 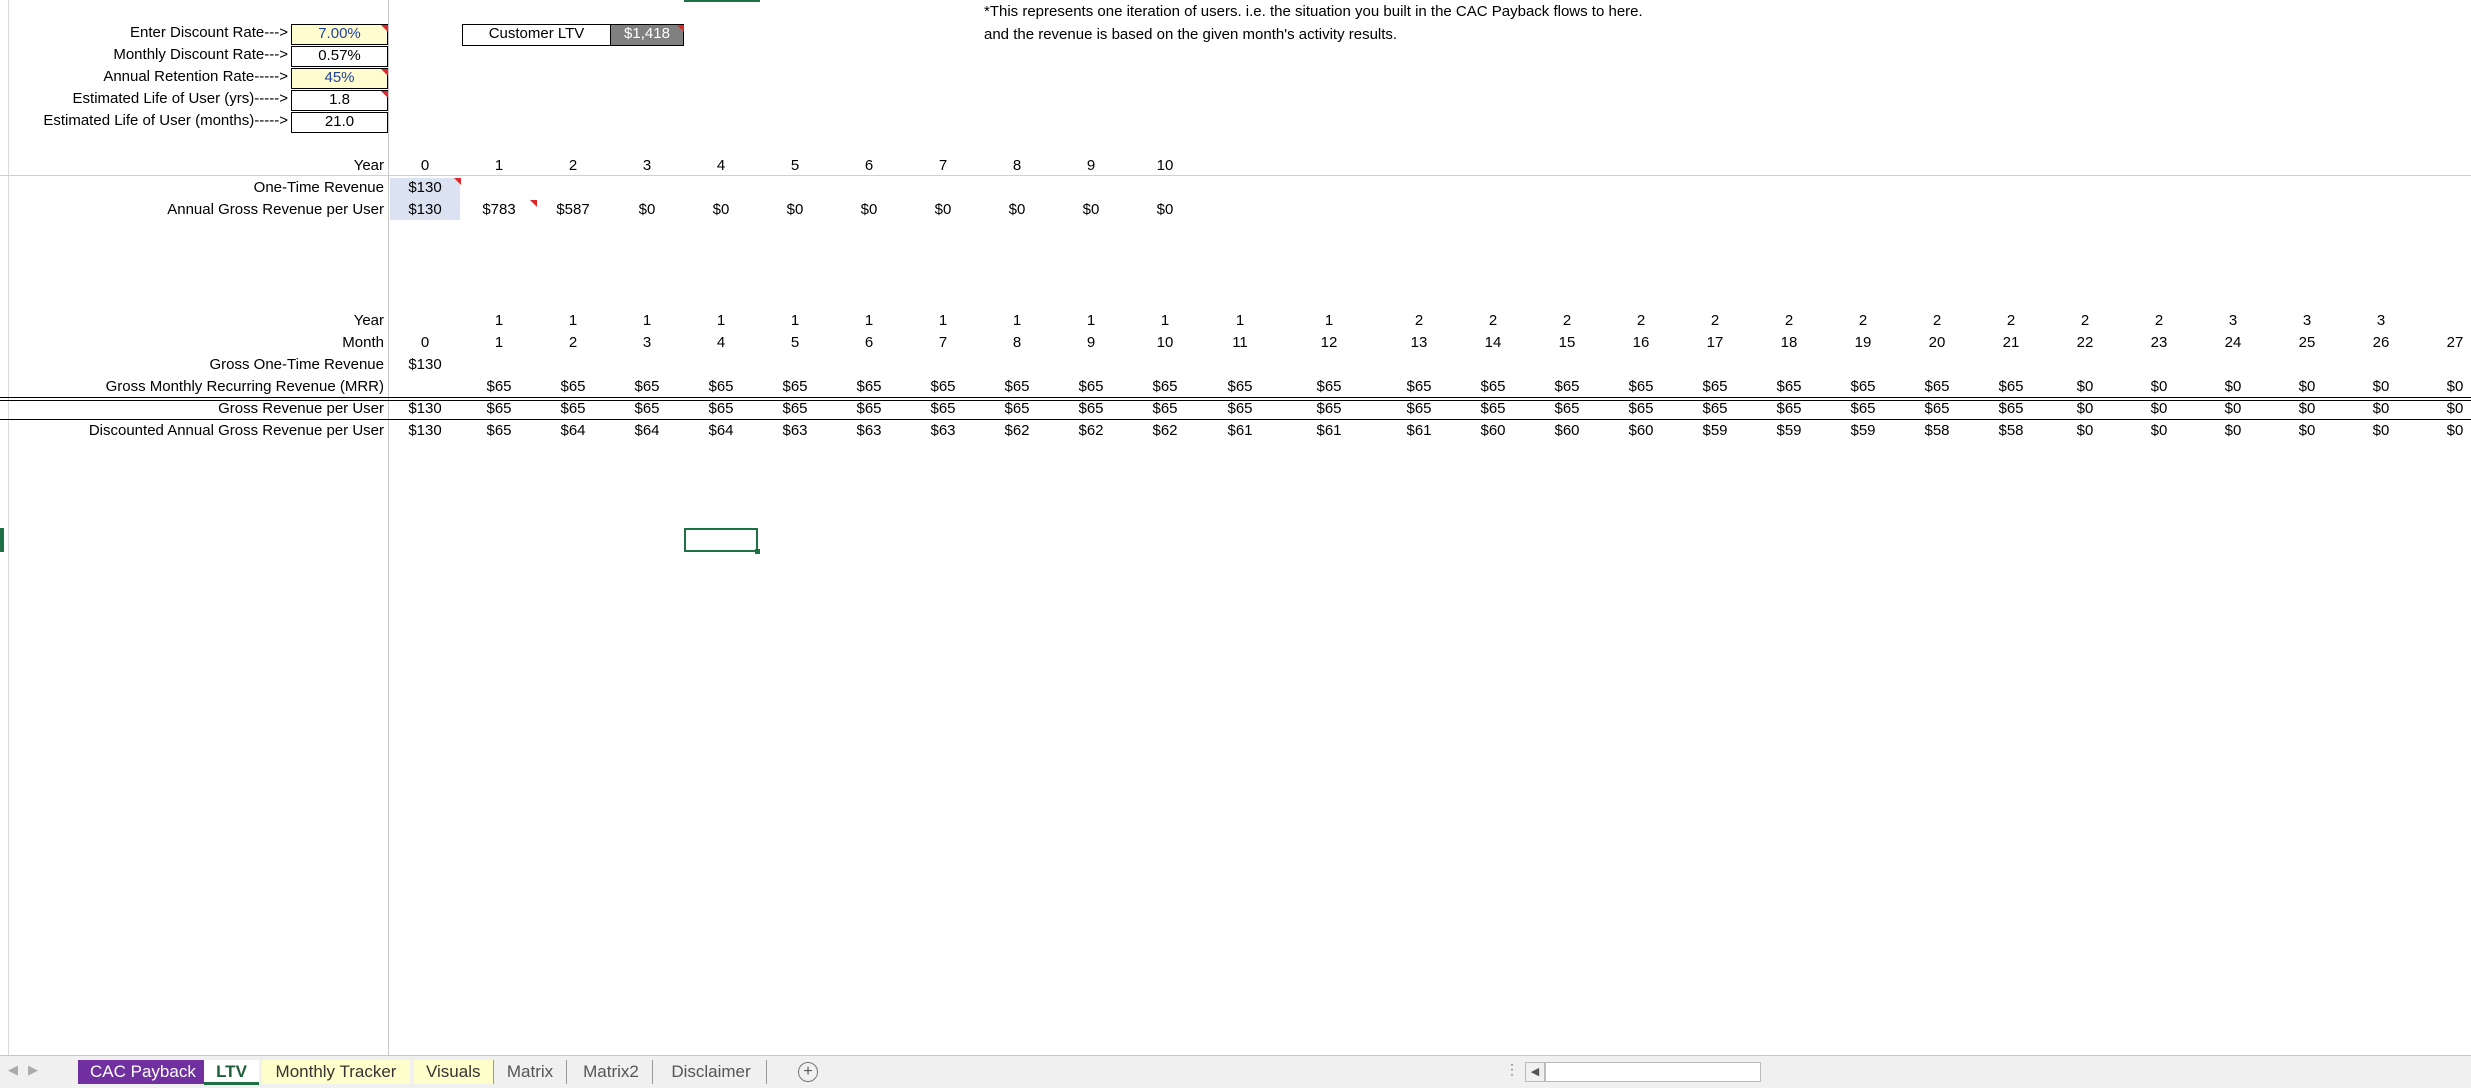 I want to click on monthly-month-header: 23, so click(x=2159, y=342).